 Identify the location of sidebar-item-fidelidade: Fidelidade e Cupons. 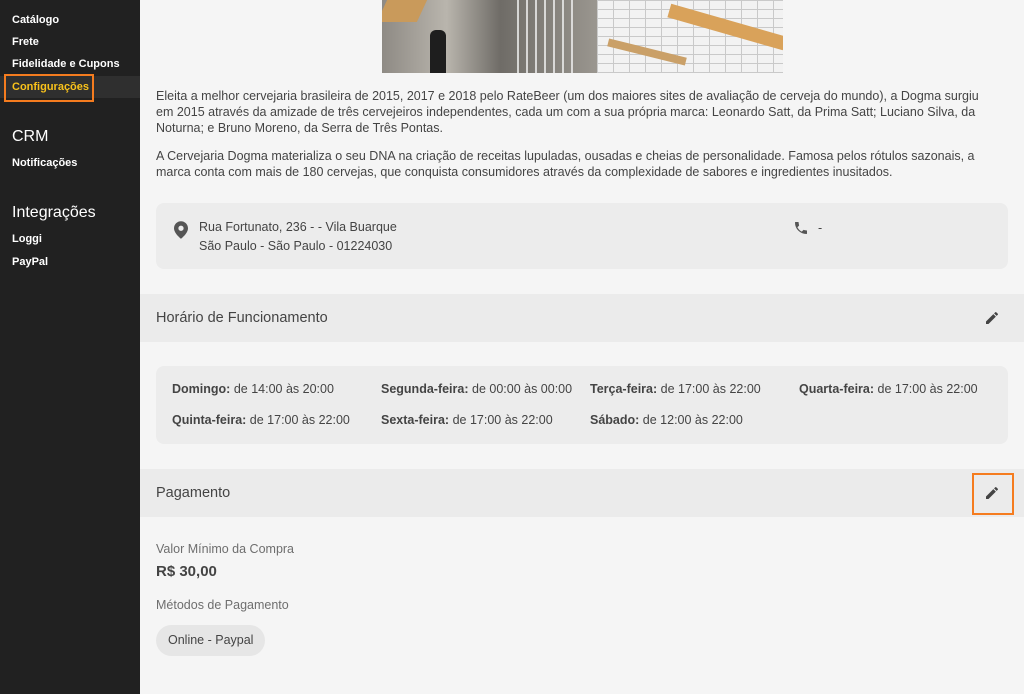
(66, 64).